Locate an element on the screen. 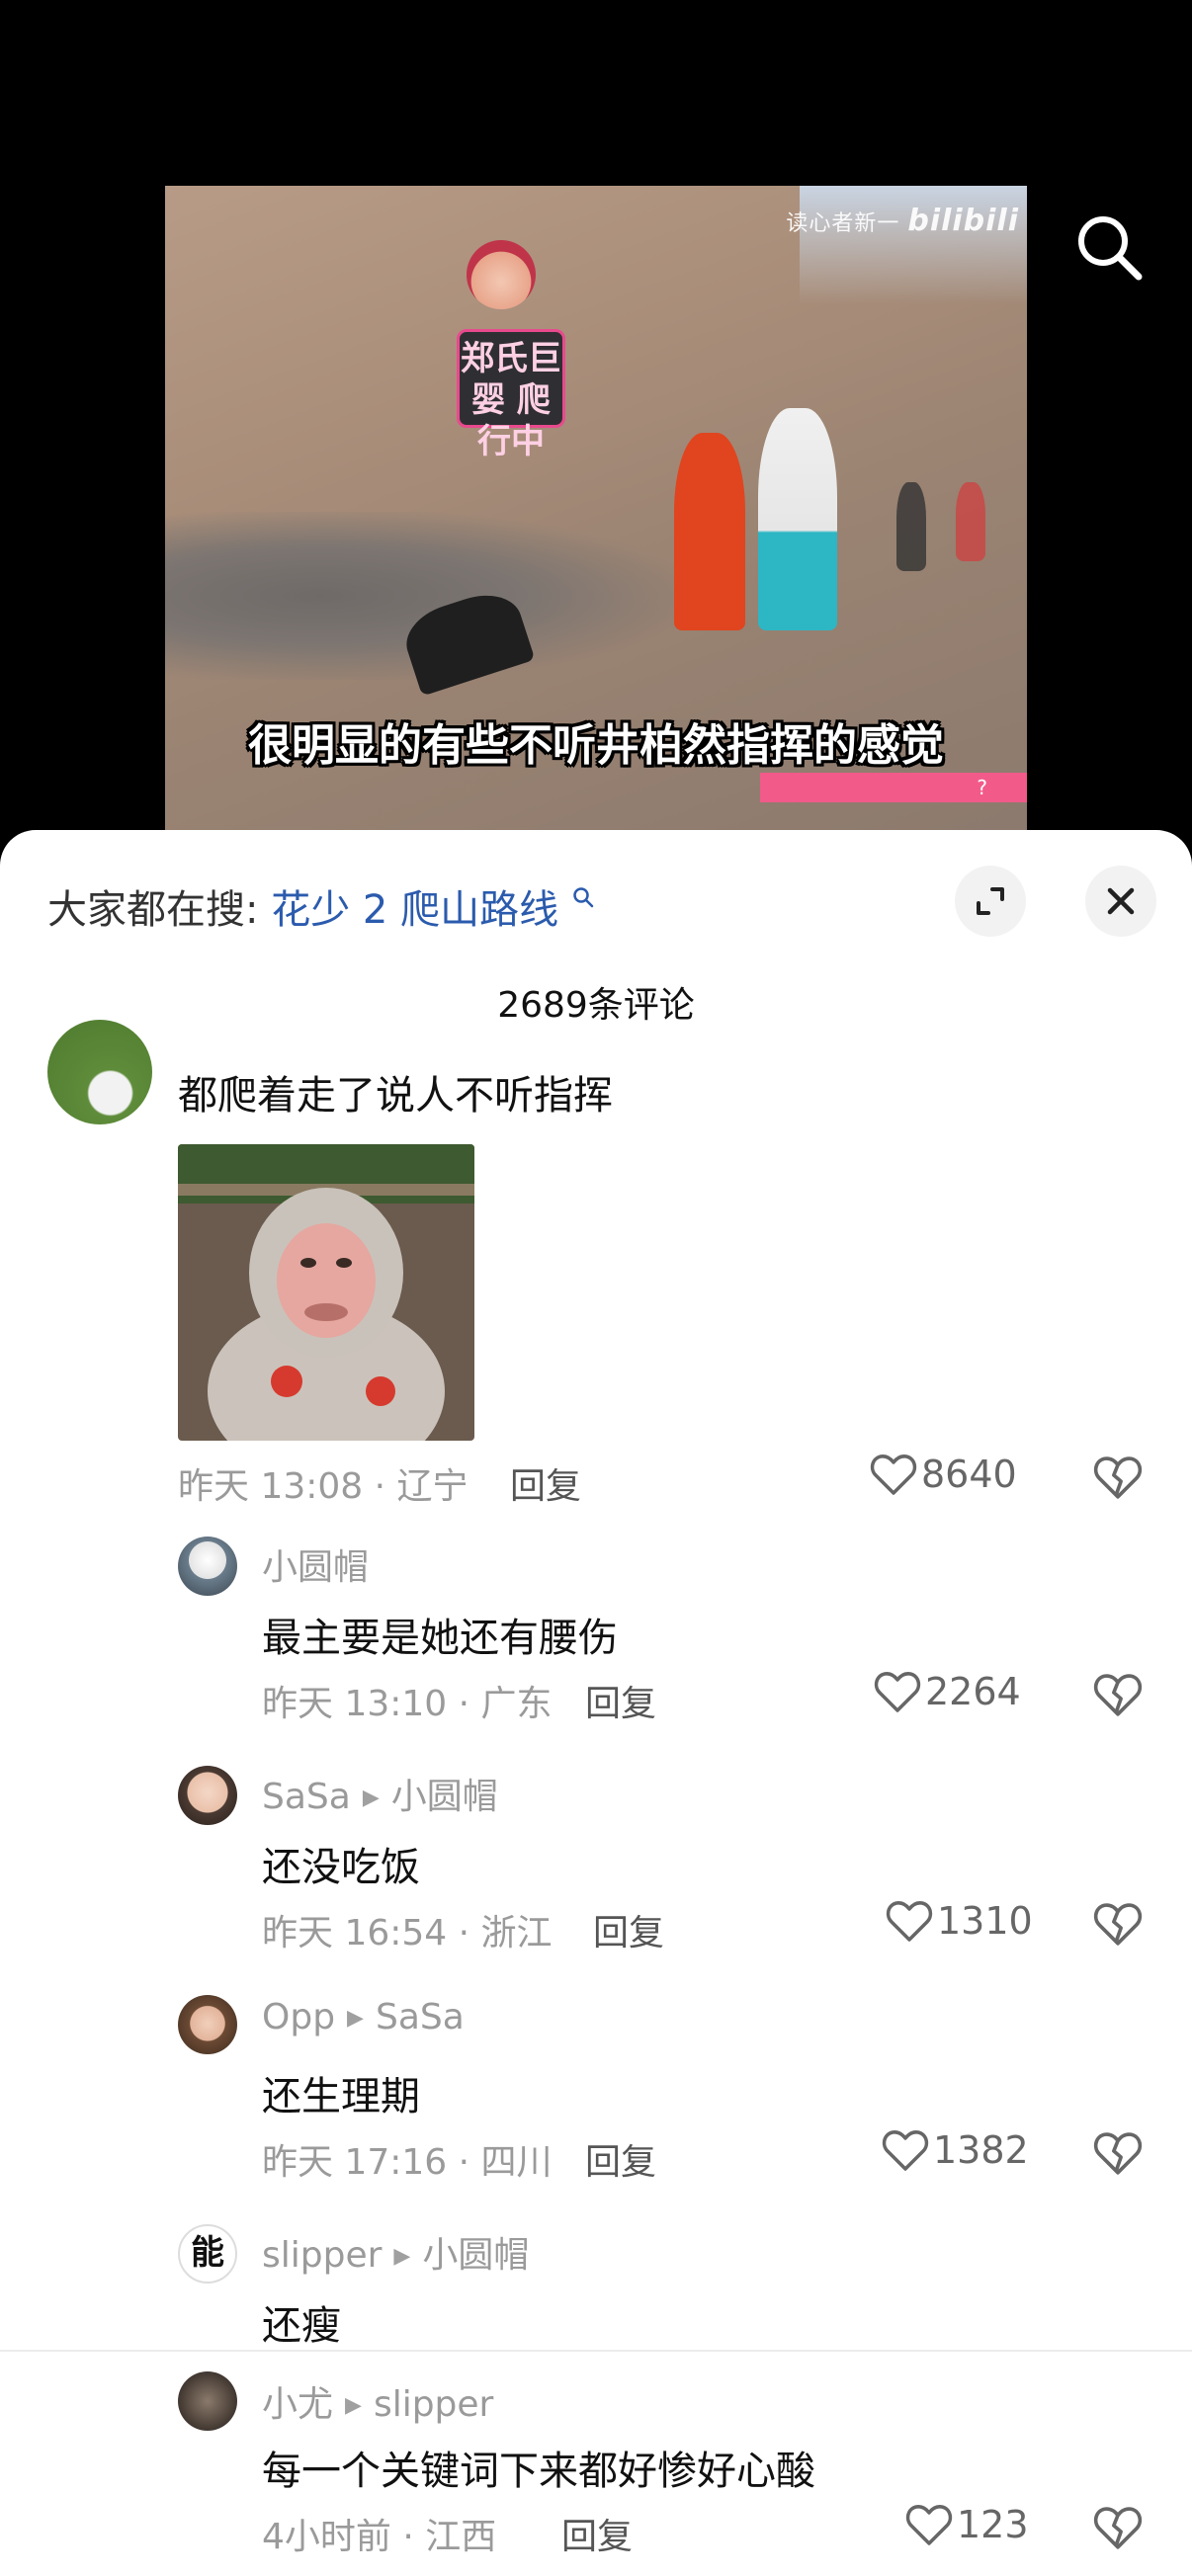 This screenshot has width=1192, height=2576. expand-icon is located at coordinates (990, 901).